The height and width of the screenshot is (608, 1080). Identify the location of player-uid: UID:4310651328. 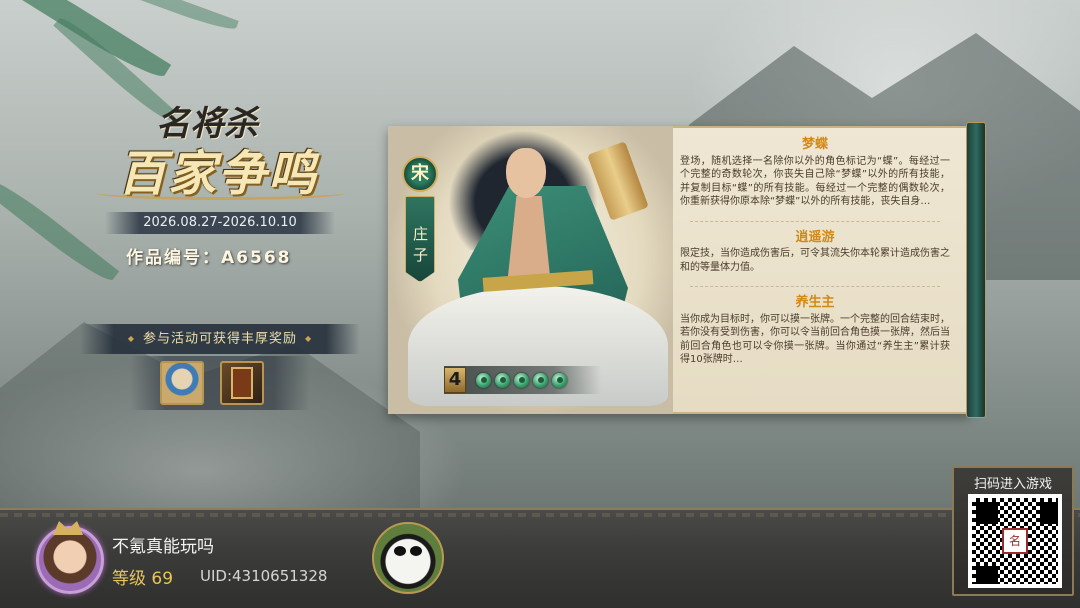
(264, 576).